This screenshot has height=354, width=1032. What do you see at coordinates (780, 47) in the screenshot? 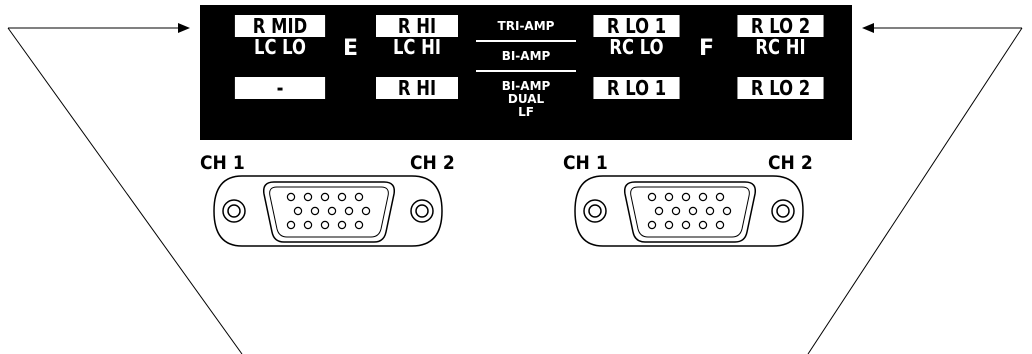
I see `label-f-ch2-biamp: RC HI` at bounding box center [780, 47].